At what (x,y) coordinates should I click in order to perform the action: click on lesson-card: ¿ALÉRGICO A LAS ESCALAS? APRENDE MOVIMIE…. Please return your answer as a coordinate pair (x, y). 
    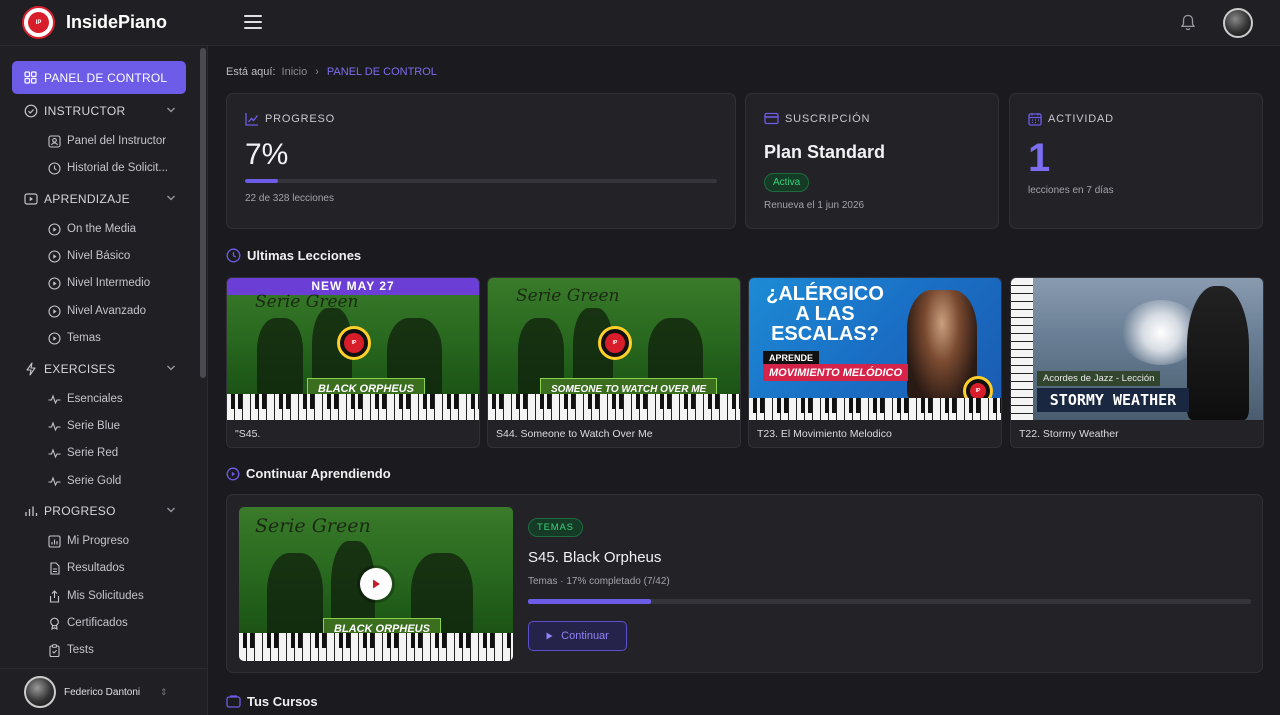
    Looking at the image, I should click on (875, 362).